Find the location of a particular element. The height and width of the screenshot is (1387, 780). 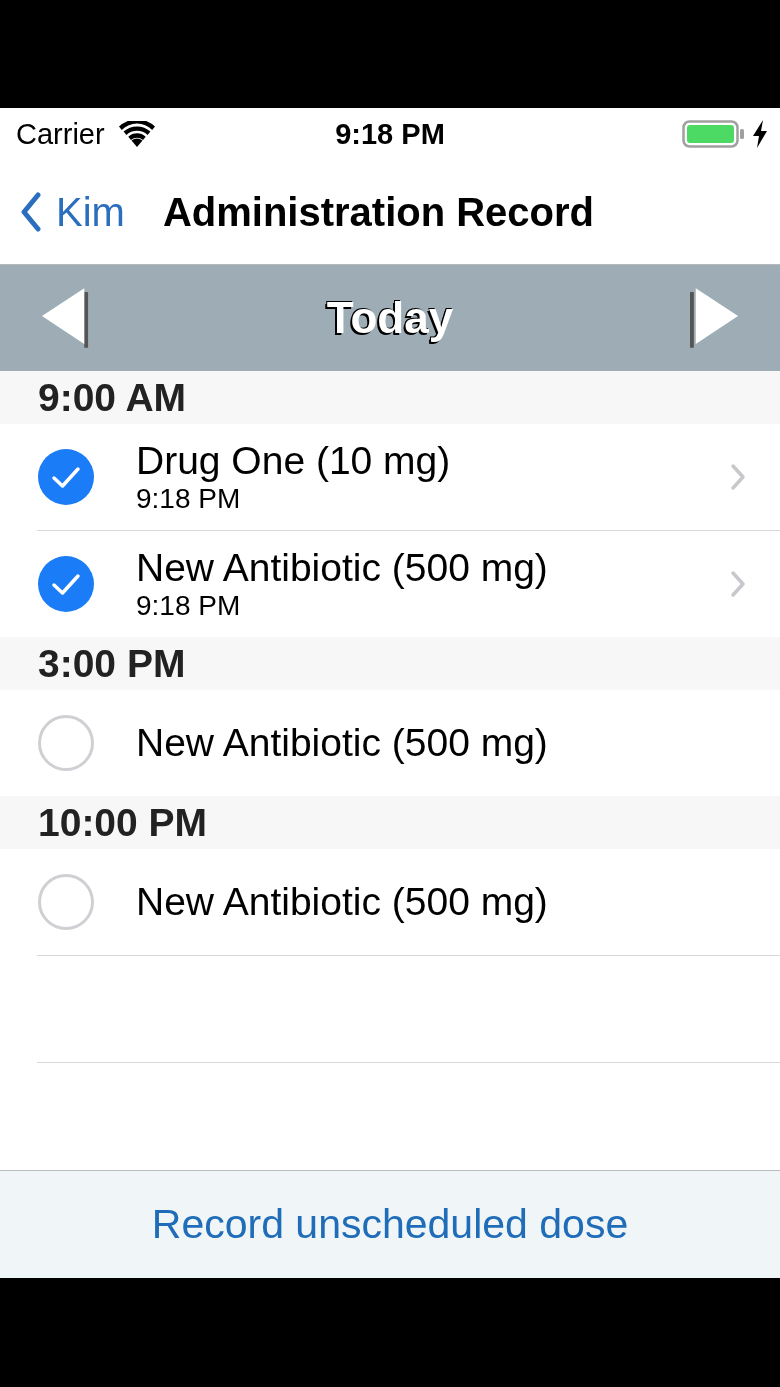

right-triangle-icon is located at coordinates (714, 318).